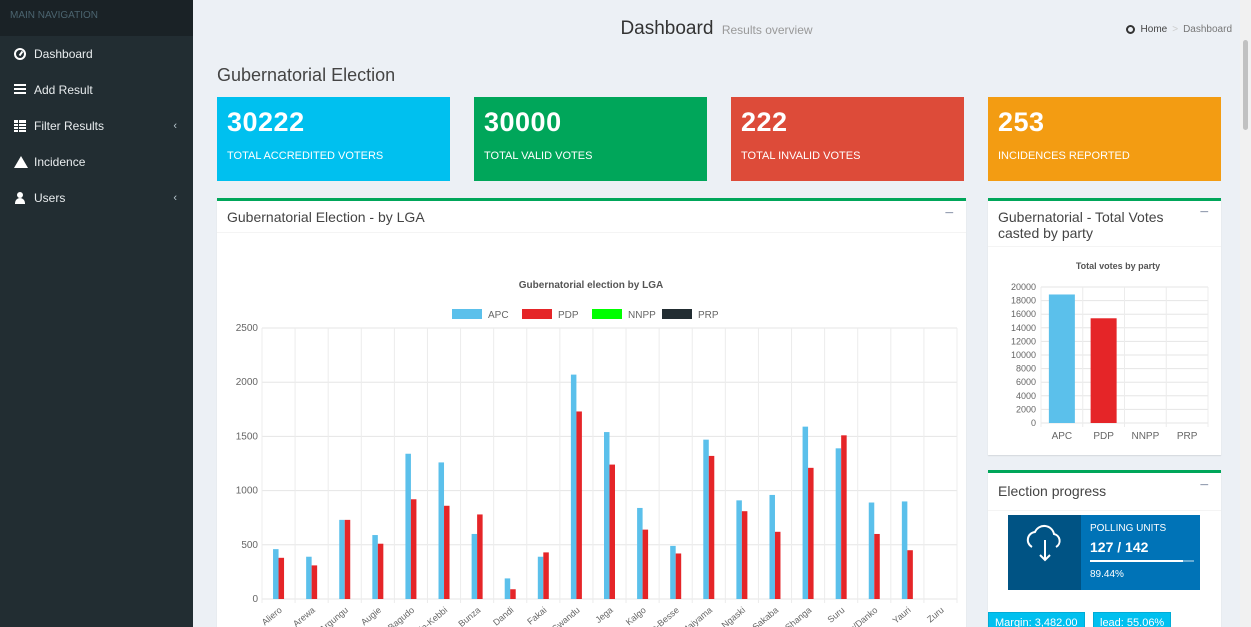 This screenshot has height=627, width=1251. Describe the element at coordinates (935, 615) in the screenshot. I see `x-tick-label: Zuru` at that location.